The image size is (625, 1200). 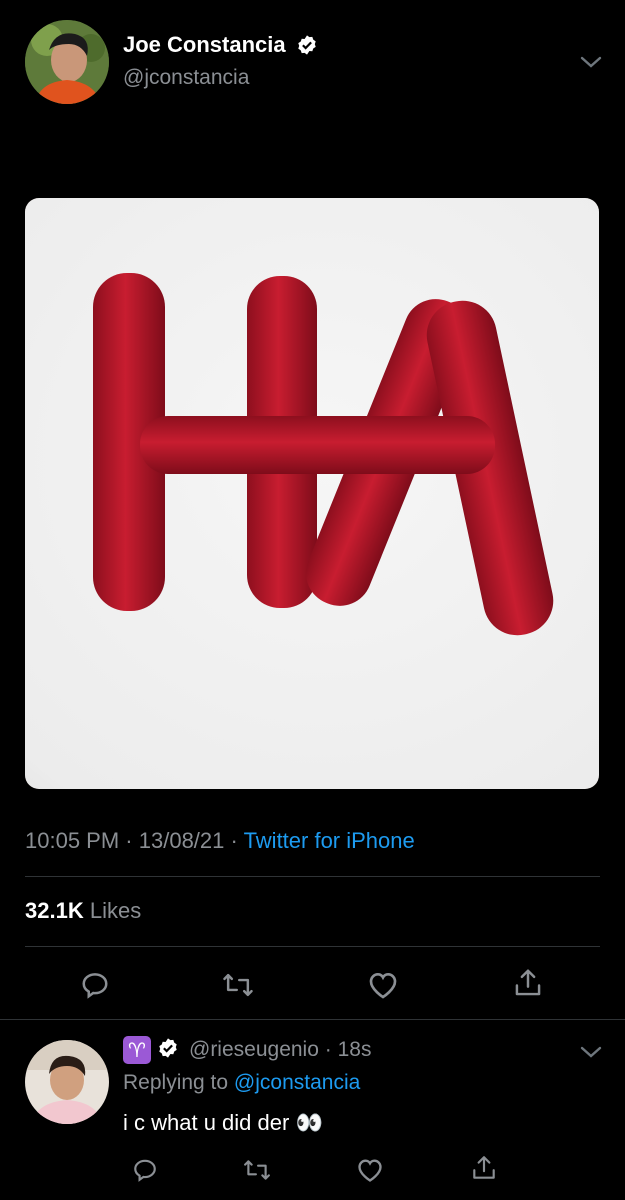 I want to click on replying-handle-link: @jconstancia, so click(x=297, y=1082).